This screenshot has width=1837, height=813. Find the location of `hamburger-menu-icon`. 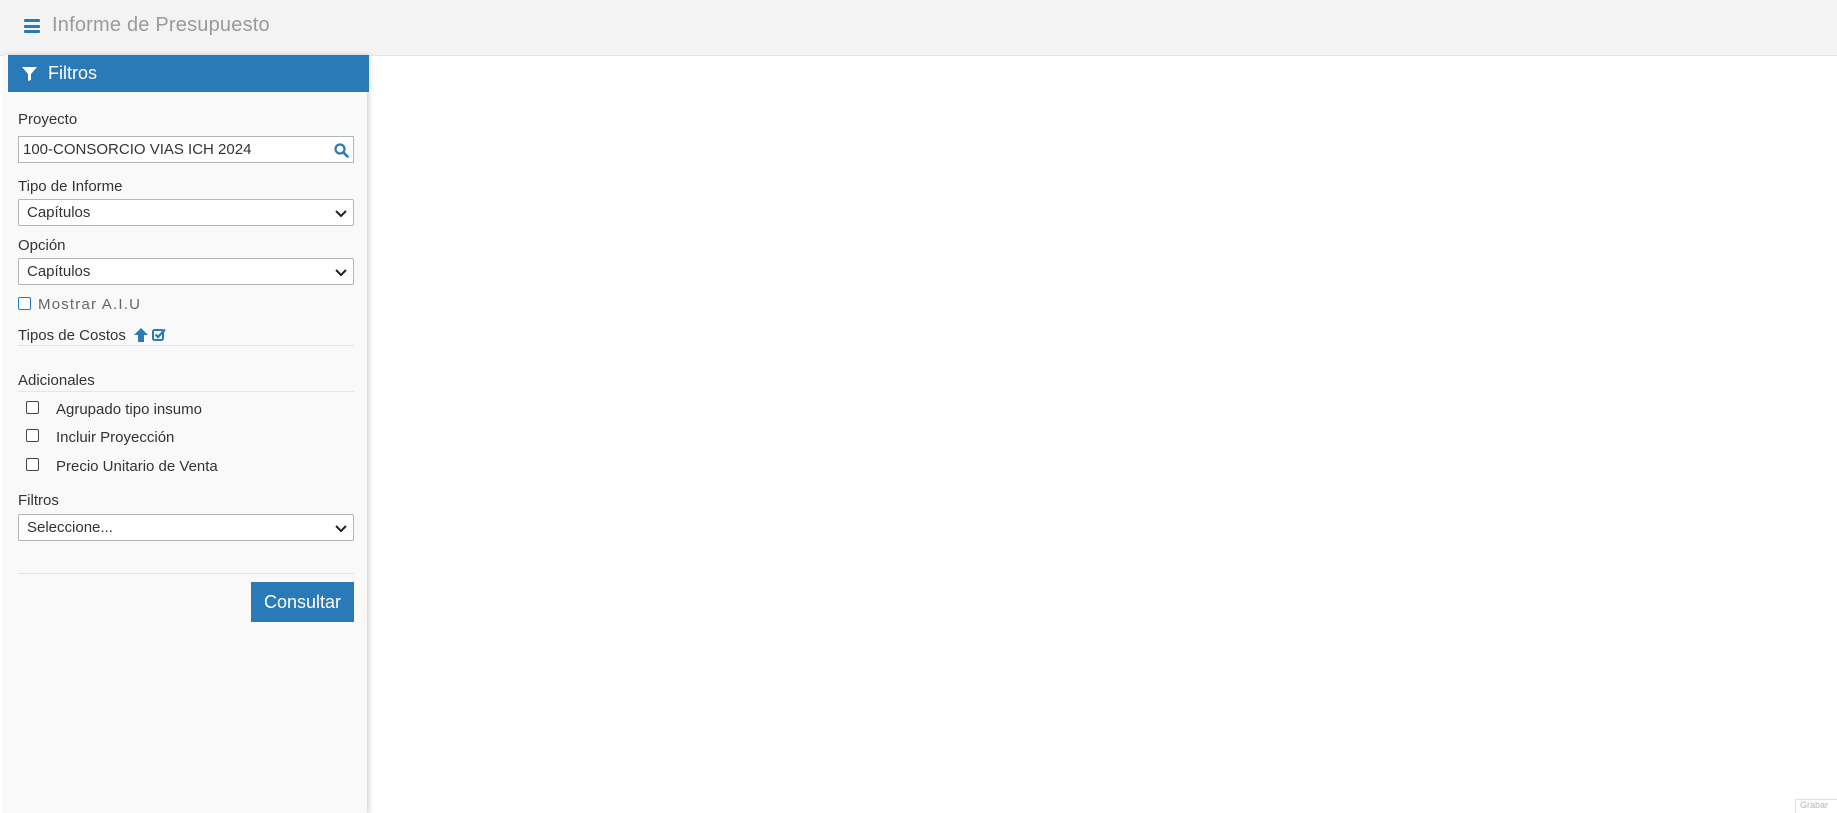

hamburger-menu-icon is located at coordinates (32, 26).